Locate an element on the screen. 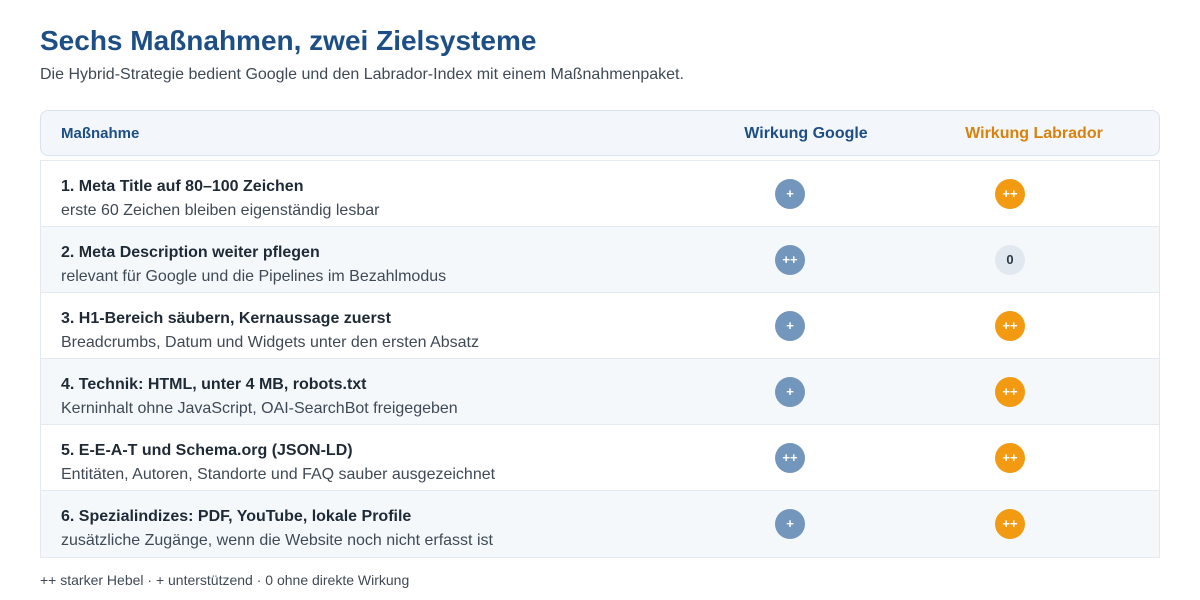  table-header: Maßnahme Wirkung Google Wirkung Labrador is located at coordinates (600, 133).